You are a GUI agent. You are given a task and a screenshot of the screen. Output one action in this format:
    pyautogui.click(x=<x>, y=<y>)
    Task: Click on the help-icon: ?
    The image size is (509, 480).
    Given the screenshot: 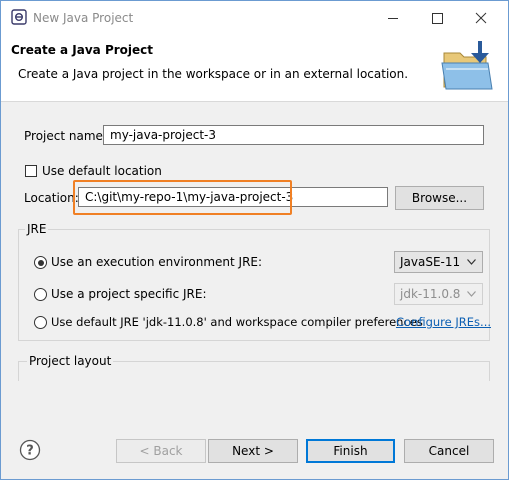 What is the action you would take?
    pyautogui.click(x=30, y=450)
    